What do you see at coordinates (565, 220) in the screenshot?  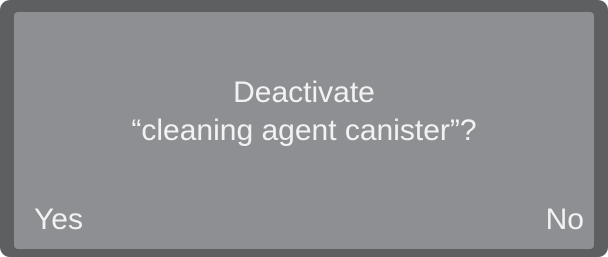 I see `no-softkey: No` at bounding box center [565, 220].